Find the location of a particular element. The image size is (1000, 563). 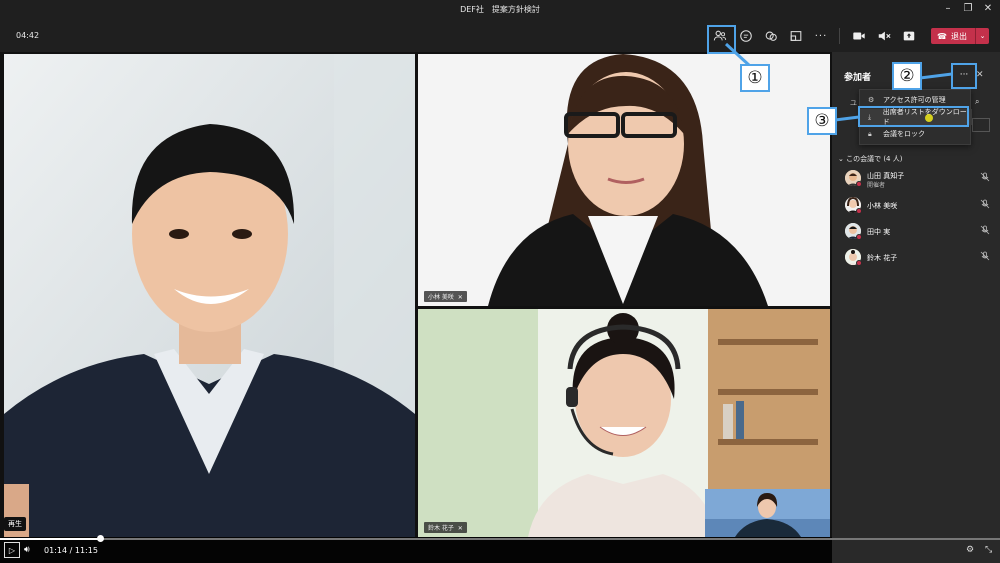

share-icon is located at coordinates (909, 36).